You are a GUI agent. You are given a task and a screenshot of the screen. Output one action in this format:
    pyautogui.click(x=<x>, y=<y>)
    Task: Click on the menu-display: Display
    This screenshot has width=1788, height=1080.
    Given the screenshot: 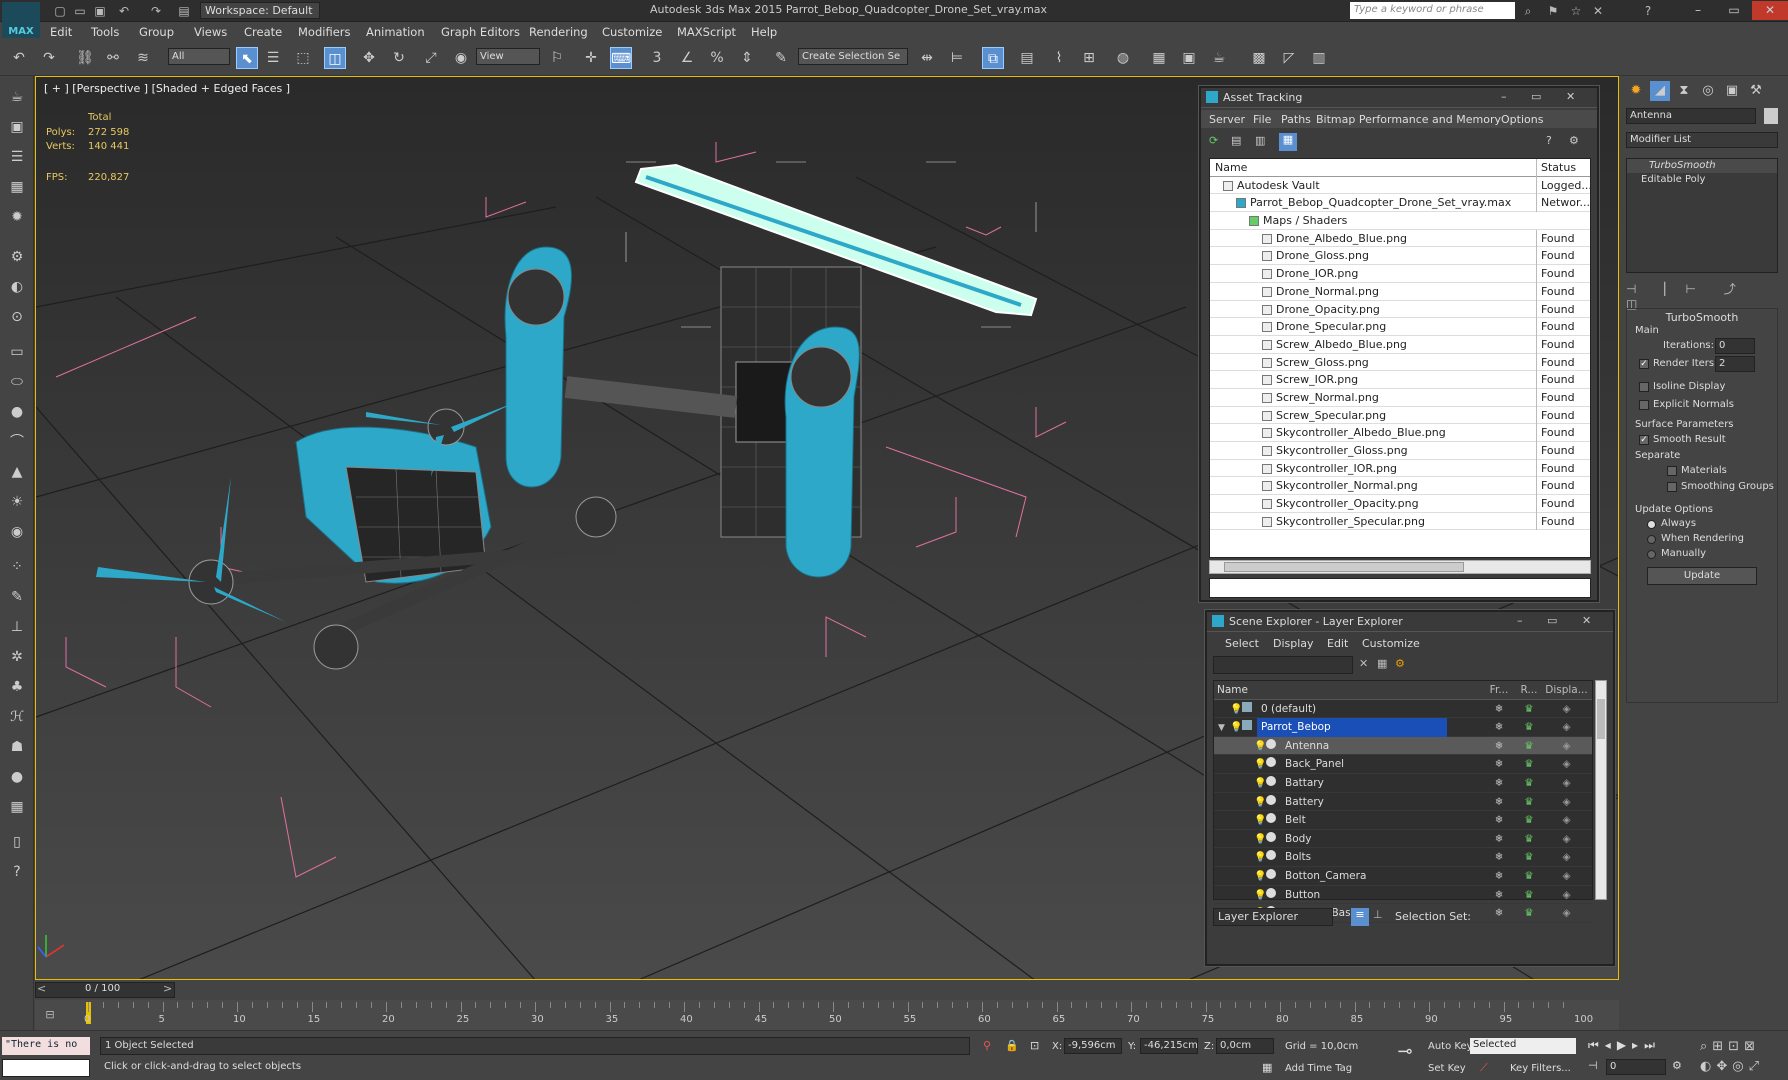 What is the action you would take?
    pyautogui.click(x=1293, y=643)
    